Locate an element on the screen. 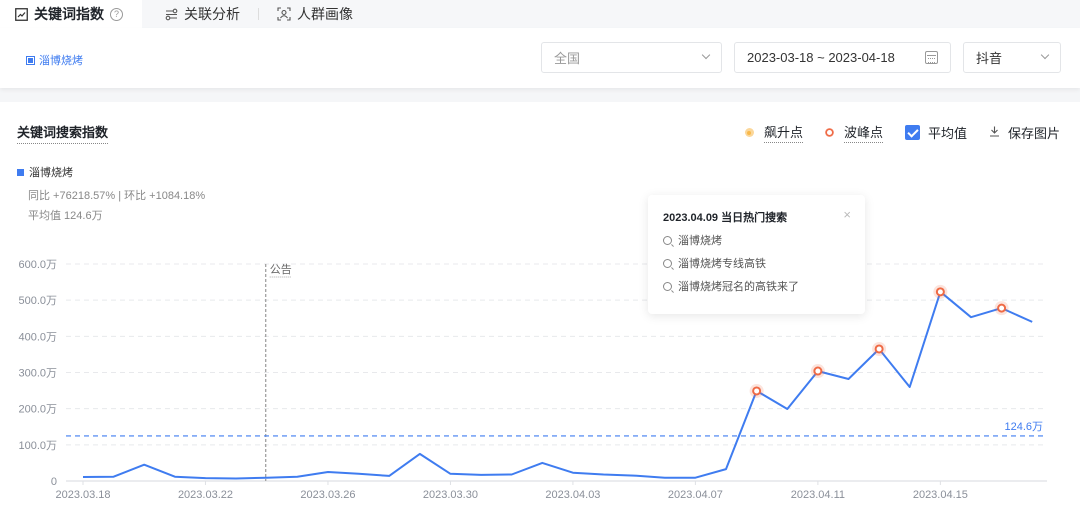 The height and width of the screenshot is (514, 1080). x-tick-label: 2023.03.18 is located at coordinates (82, 495).